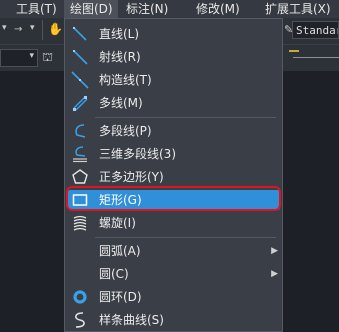 This screenshot has height=332, width=339. What do you see at coordinates (120, 57) in the screenshot?
I see `menu-item-label: 射线(R)` at bounding box center [120, 57].